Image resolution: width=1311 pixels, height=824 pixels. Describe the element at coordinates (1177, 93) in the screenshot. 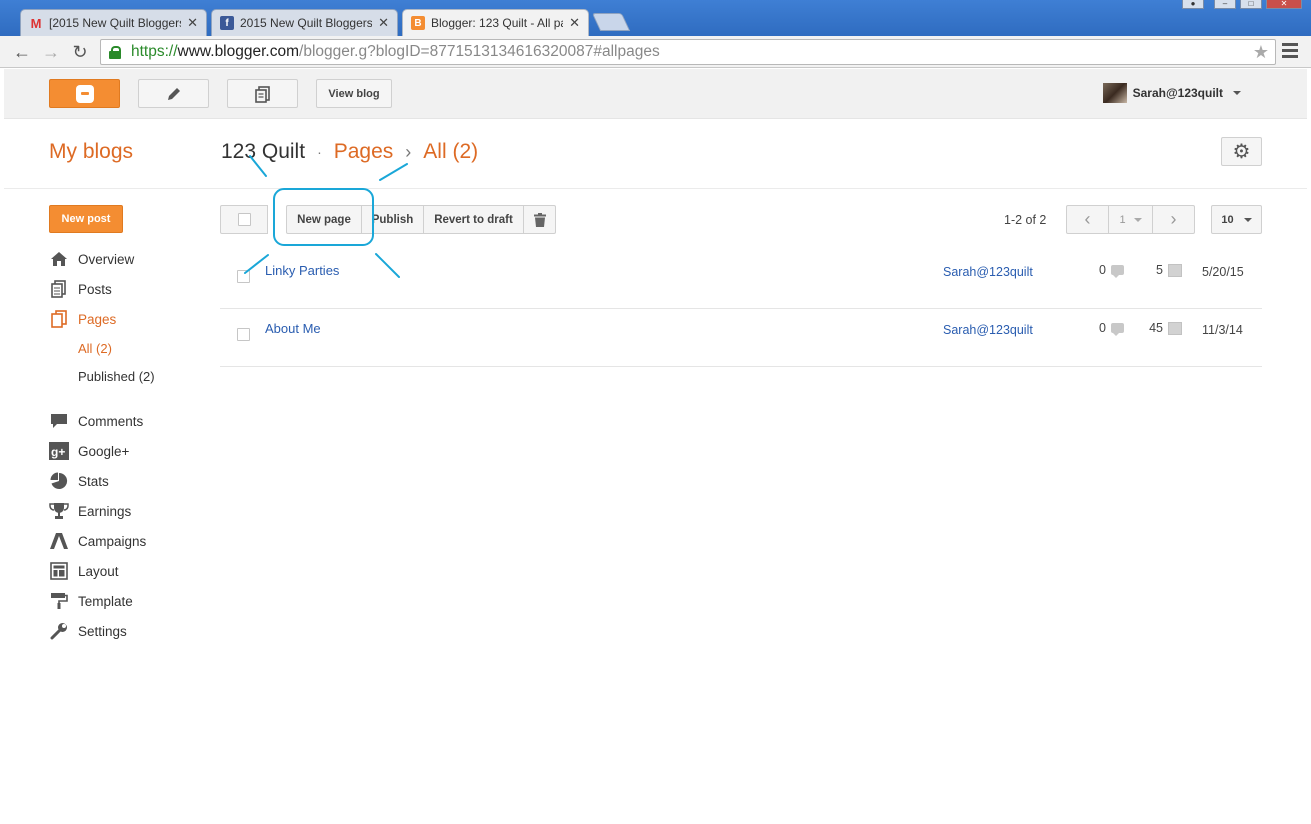

I see `user-name: Sarah@123quilt` at that location.